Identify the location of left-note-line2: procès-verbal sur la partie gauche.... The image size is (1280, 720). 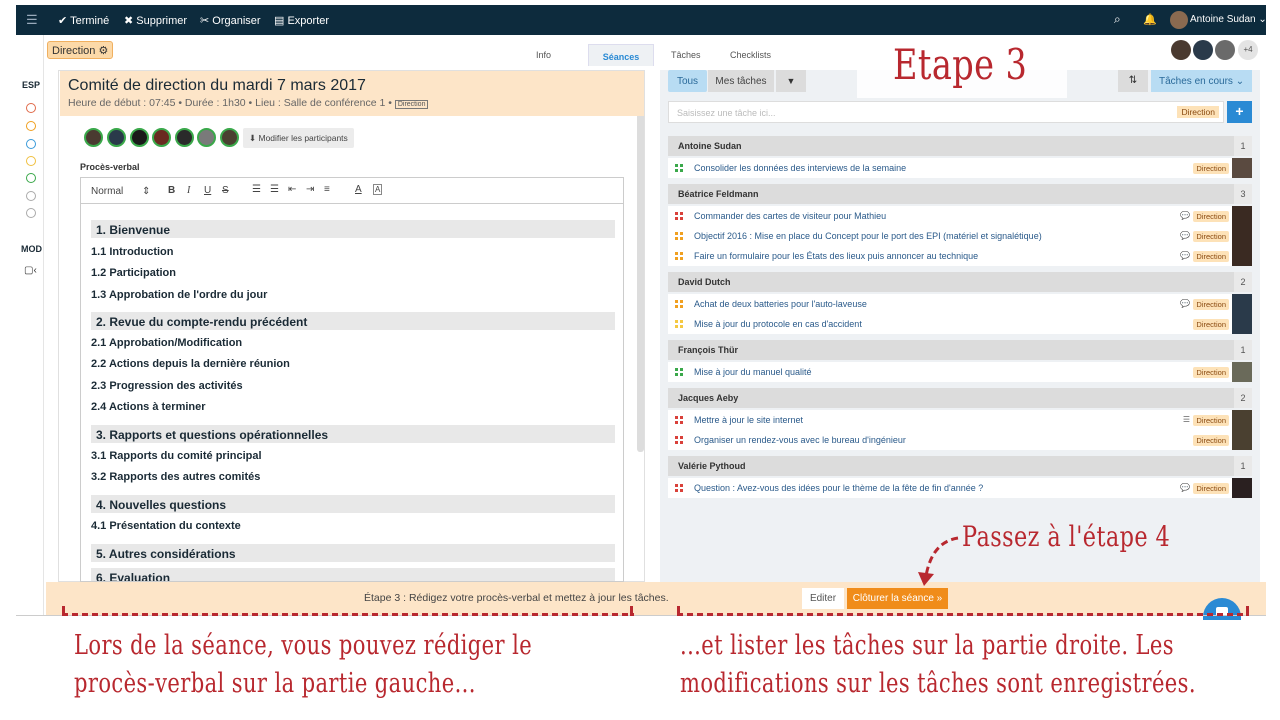
(275, 683).